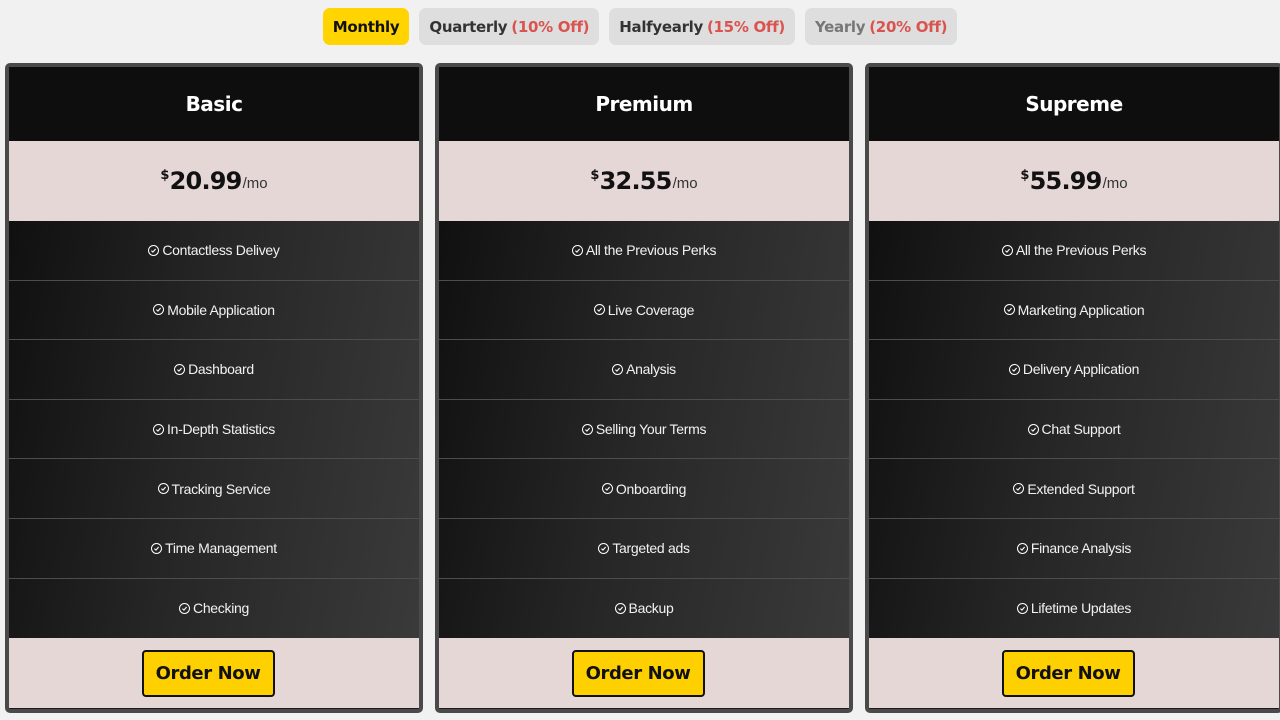 This screenshot has width=1280, height=720. Describe the element at coordinates (644, 549) in the screenshot. I see `feature-item: Targeted ads` at that location.